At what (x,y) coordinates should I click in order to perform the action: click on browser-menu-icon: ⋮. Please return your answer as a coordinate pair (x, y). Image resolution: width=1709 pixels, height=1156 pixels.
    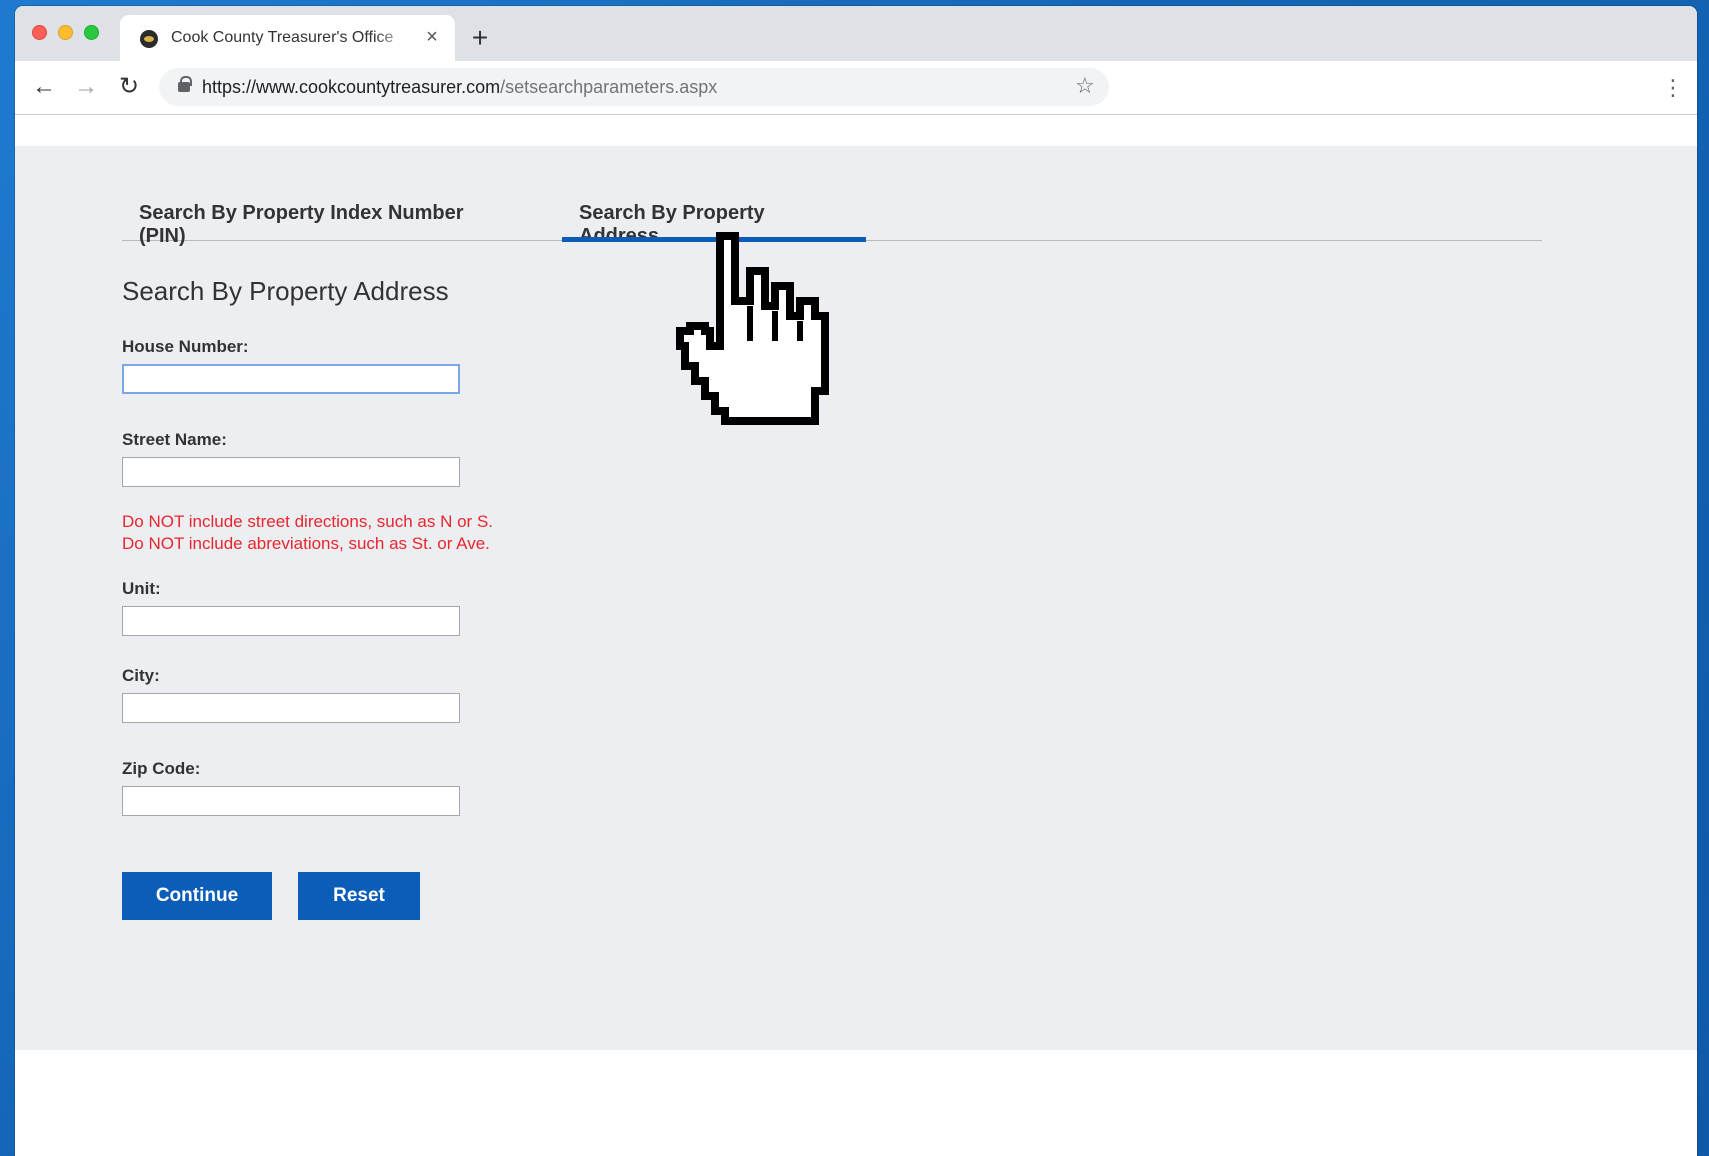
    Looking at the image, I should click on (1673, 88).